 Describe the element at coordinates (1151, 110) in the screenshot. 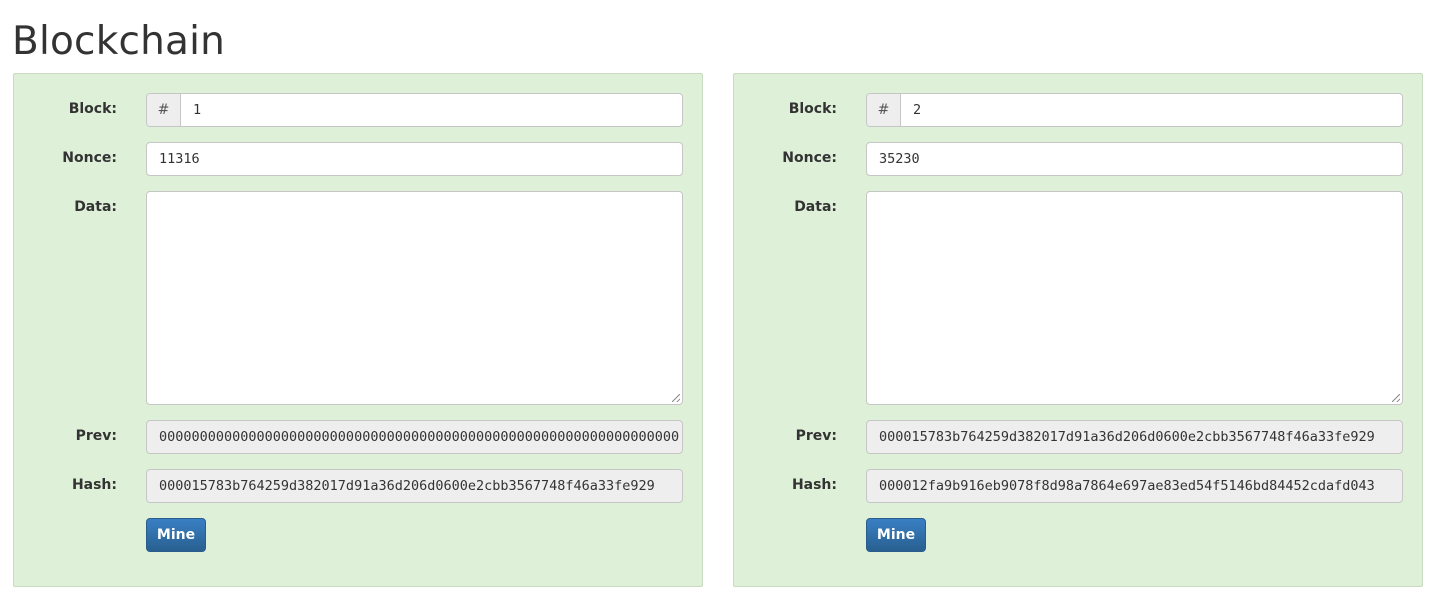

I see `block-number-input: 2` at that location.